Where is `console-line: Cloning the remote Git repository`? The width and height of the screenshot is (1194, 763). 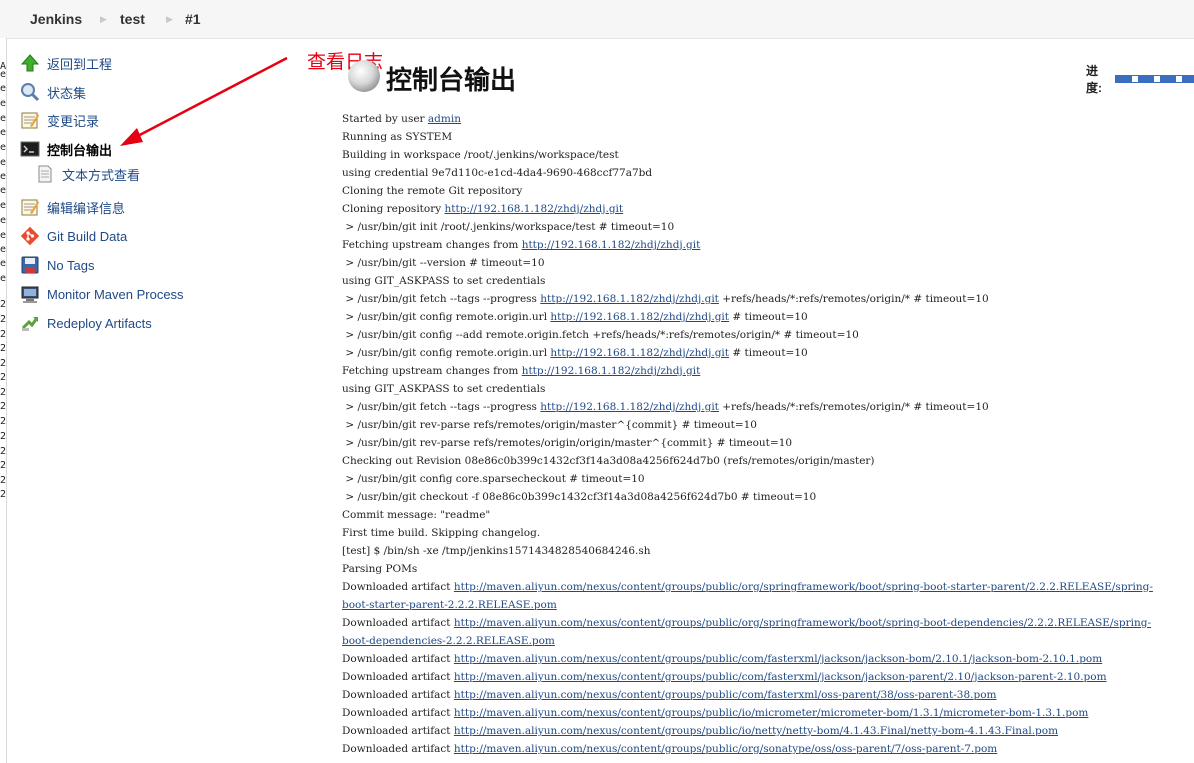
console-line: Cloning the remote Git repository is located at coordinates (768, 191).